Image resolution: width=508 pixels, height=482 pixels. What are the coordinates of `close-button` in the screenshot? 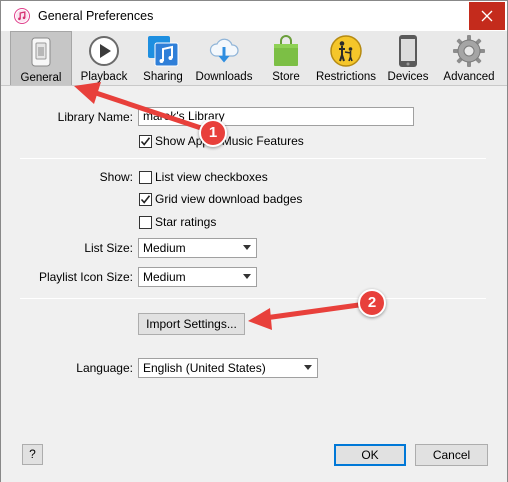 It's located at (487, 16).